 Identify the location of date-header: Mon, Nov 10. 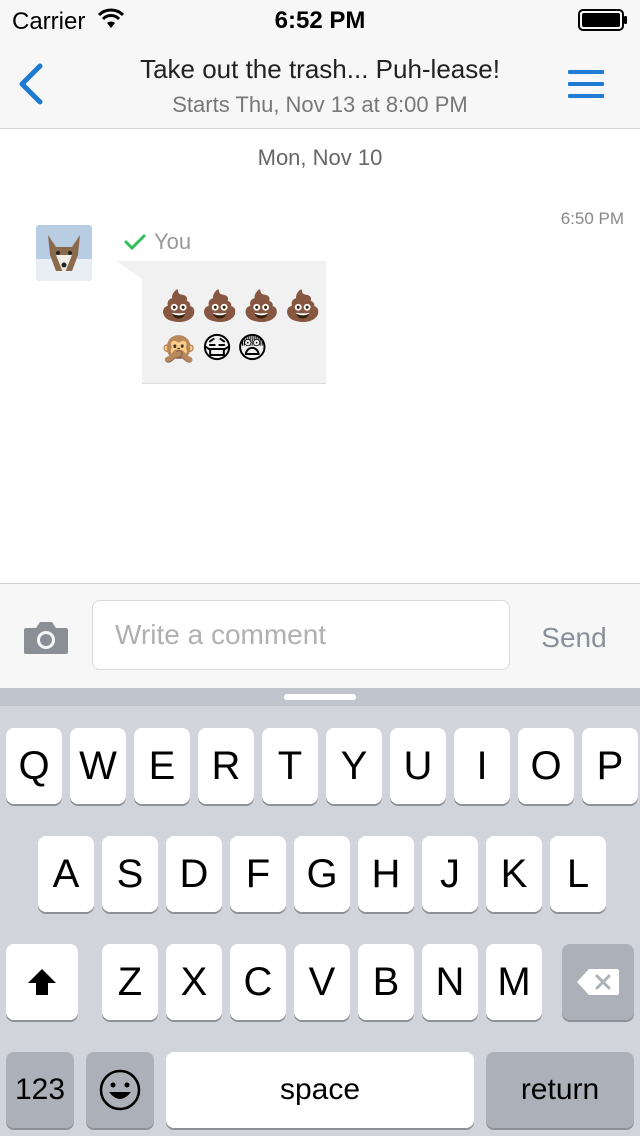
(320, 157).